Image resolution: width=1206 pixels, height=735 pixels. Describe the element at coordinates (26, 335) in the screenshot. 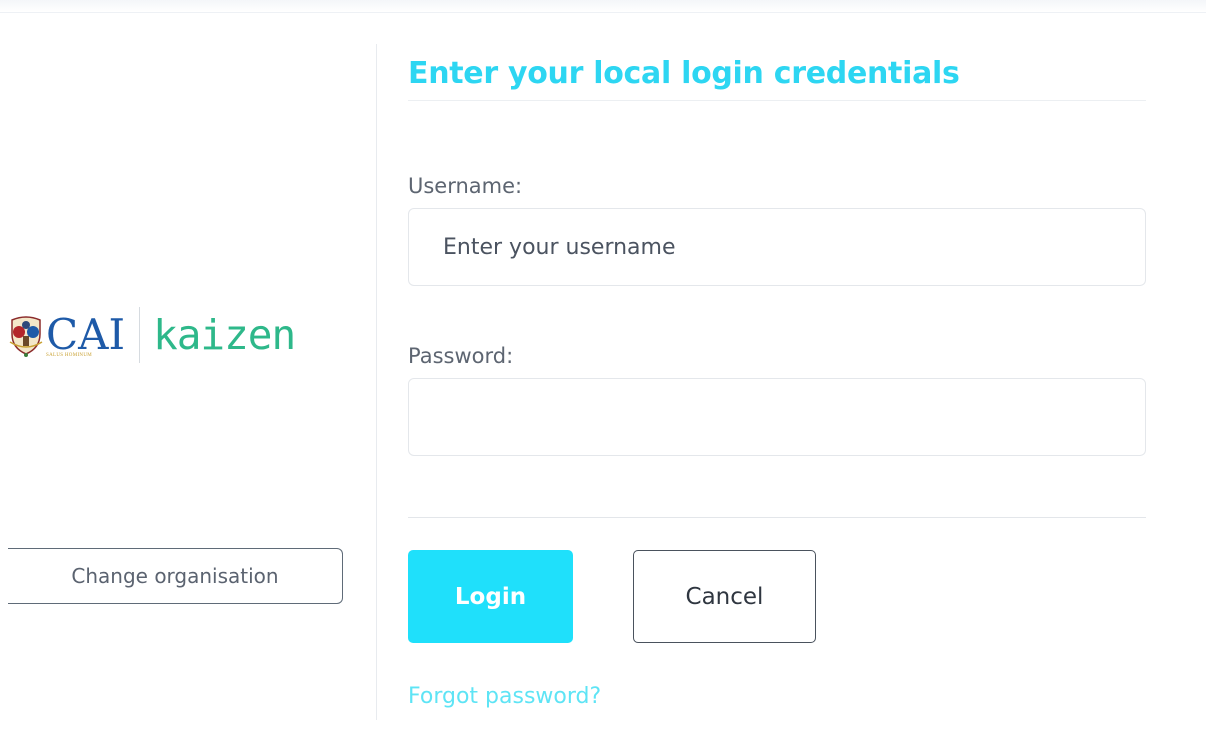

I see `cai-crest-icon` at that location.